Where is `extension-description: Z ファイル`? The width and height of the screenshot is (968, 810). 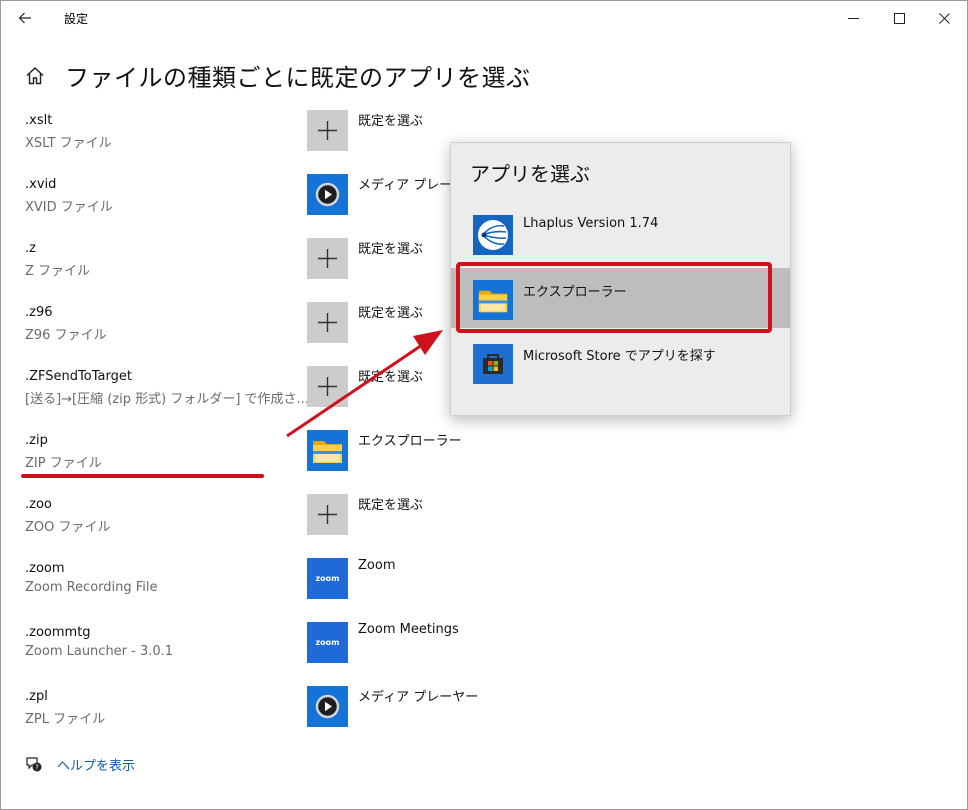
extension-description: Z ファイル is located at coordinates (58, 271).